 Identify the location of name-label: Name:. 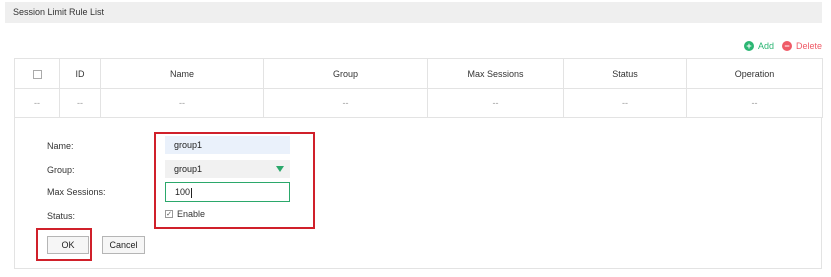
(60, 146).